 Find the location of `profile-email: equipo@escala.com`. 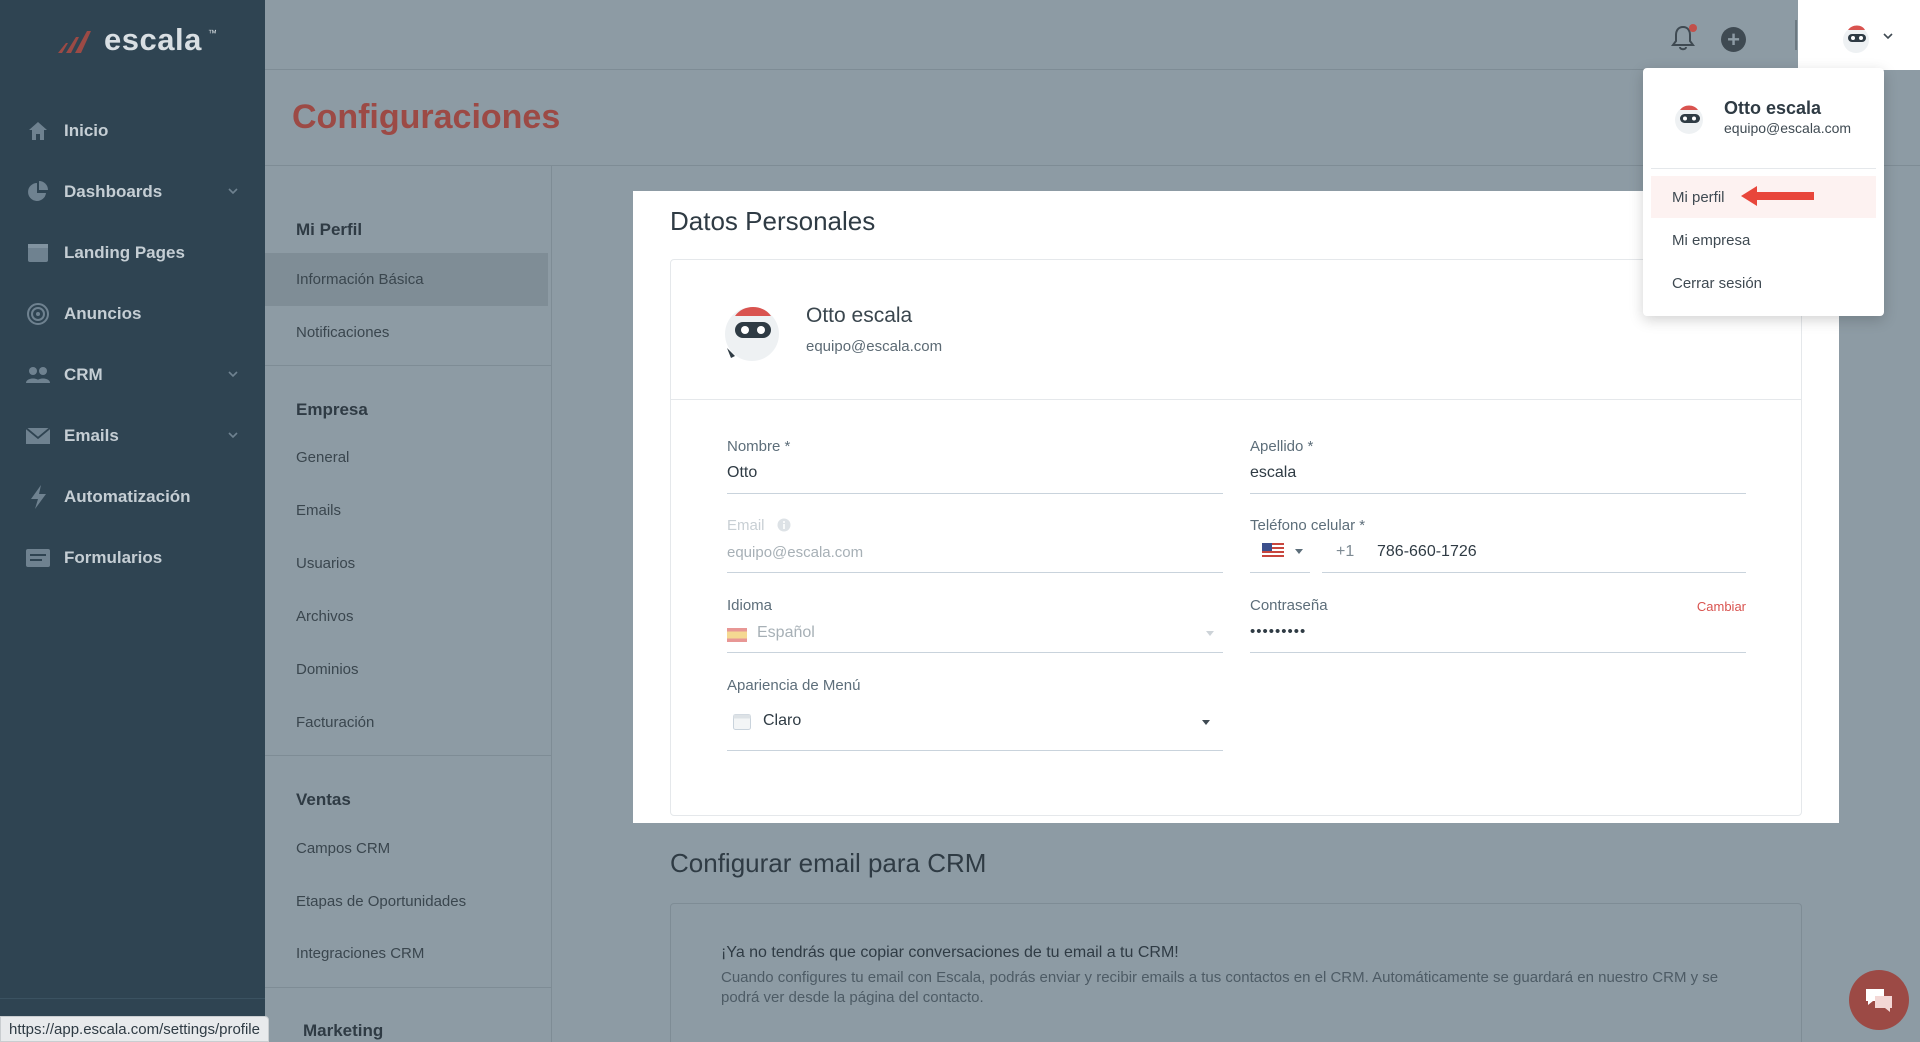

profile-email: equipo@escala.com is located at coordinates (874, 346).